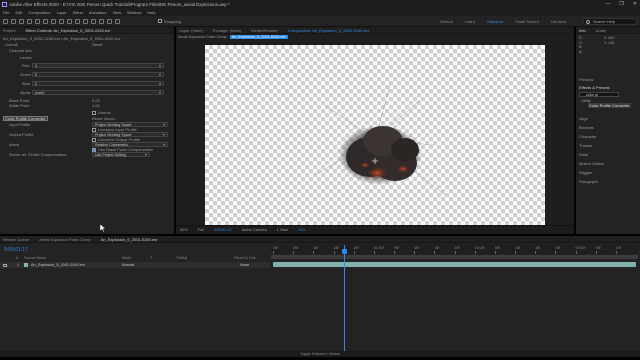 Image resolution: width=640 pixels, height=360 pixels. I want to click on section-paint: Paint, so click(583, 154).